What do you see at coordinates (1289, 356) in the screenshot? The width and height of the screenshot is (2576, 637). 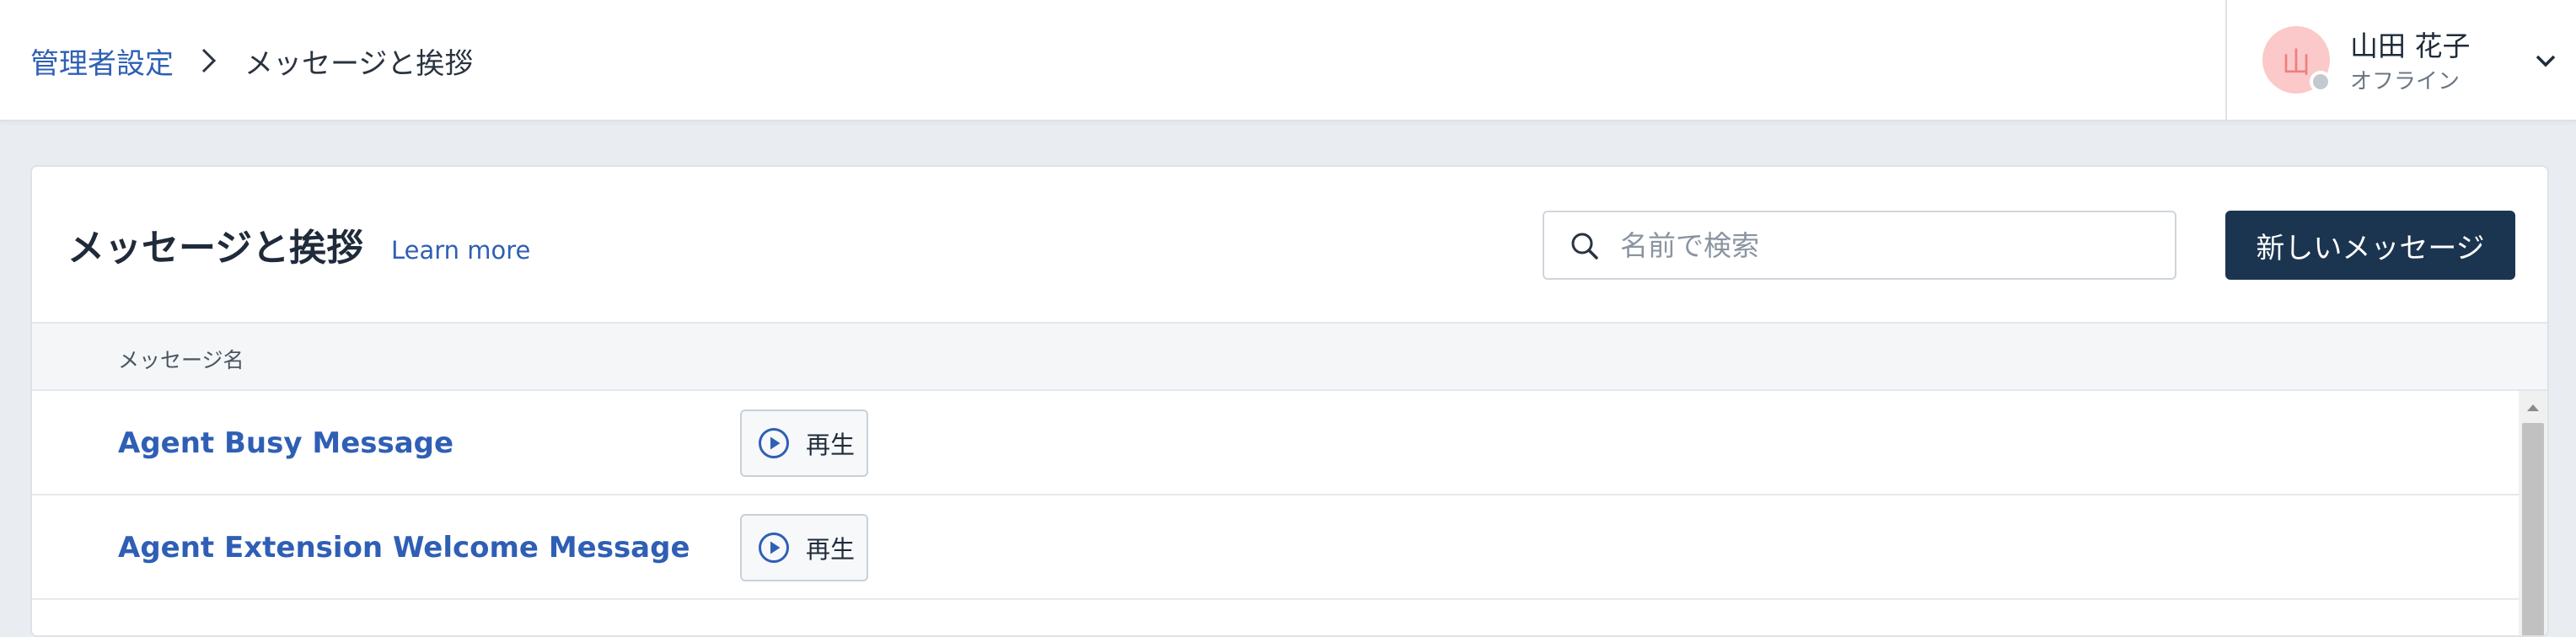 I see `table-header: メッセージ名` at bounding box center [1289, 356].